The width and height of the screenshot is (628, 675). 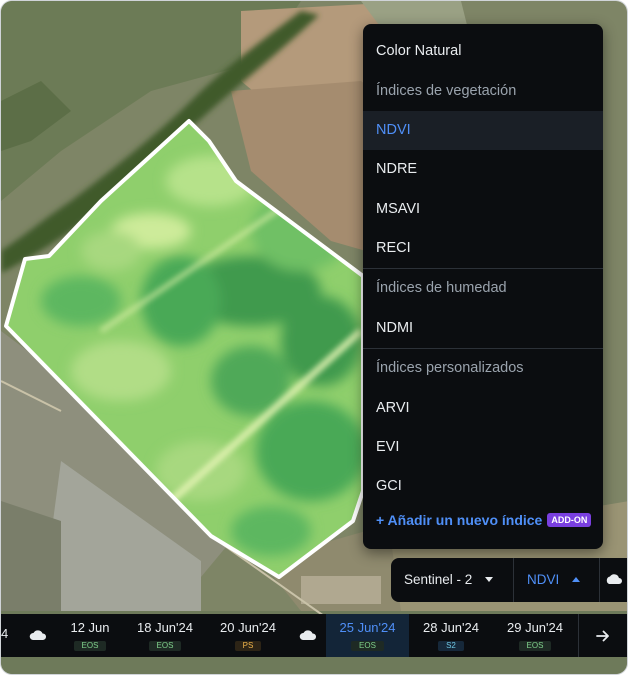 I want to click on menu-item-evi: EVI, so click(x=483, y=447).